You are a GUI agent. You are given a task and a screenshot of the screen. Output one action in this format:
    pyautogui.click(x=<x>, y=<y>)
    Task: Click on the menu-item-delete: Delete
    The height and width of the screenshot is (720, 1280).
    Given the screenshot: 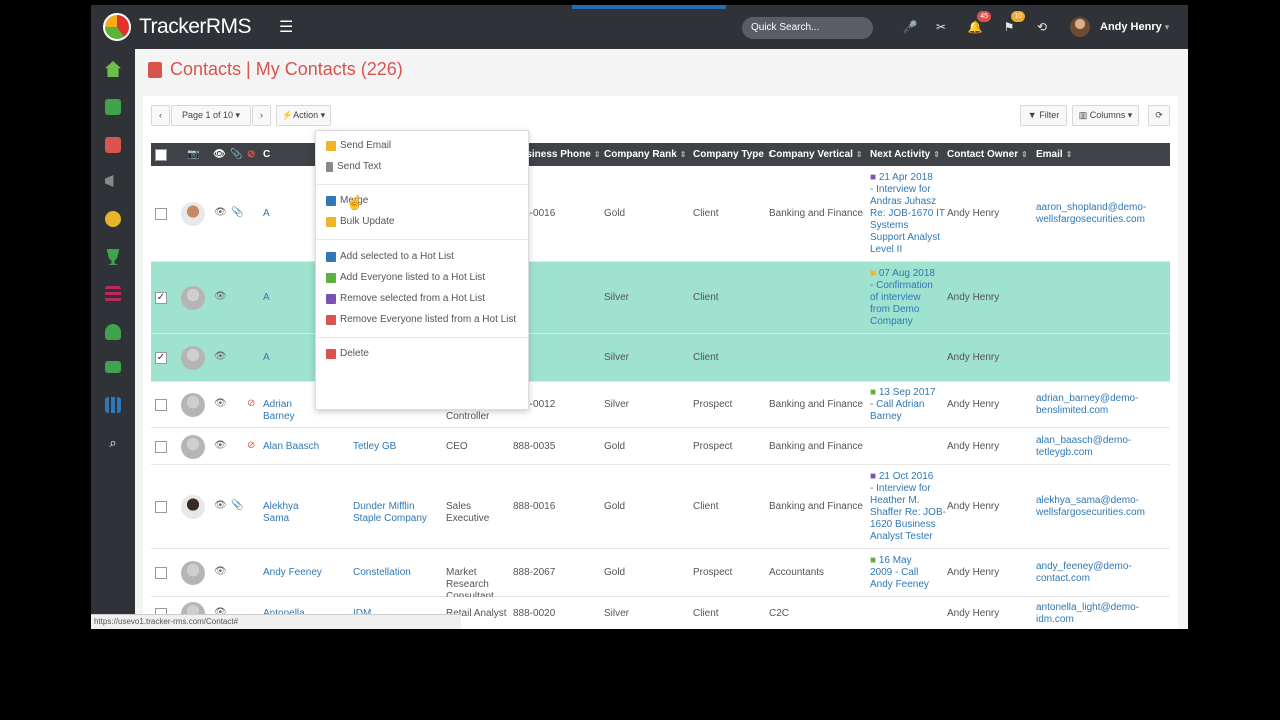 What is the action you would take?
    pyautogui.click(x=347, y=353)
    